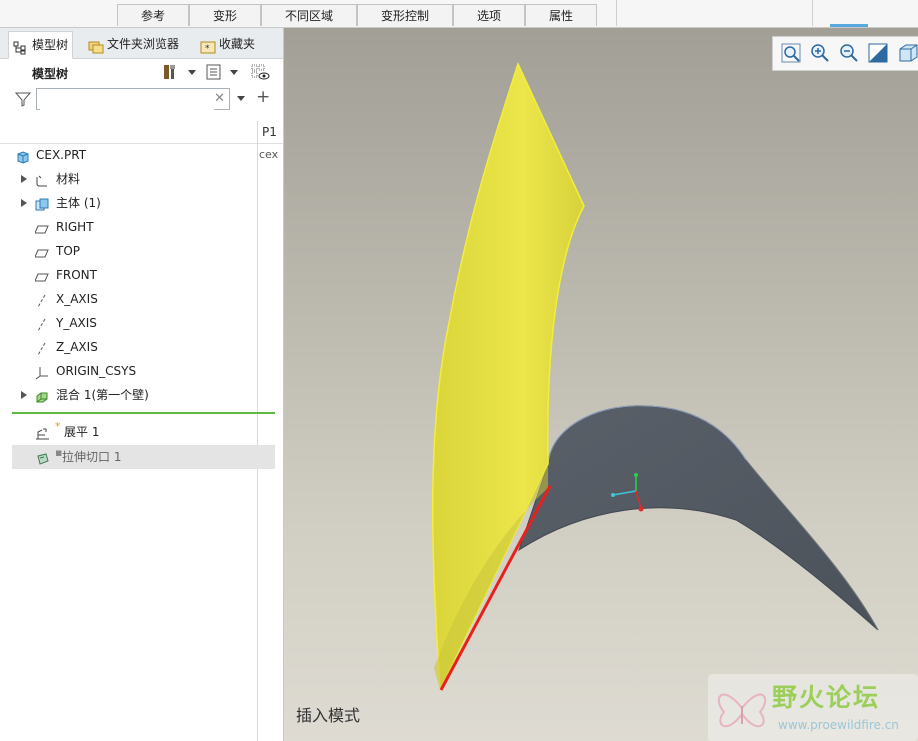 The width and height of the screenshot is (918, 741). Describe the element at coordinates (76, 323) in the screenshot. I see `tree-item-label: Y_AXIS` at that location.